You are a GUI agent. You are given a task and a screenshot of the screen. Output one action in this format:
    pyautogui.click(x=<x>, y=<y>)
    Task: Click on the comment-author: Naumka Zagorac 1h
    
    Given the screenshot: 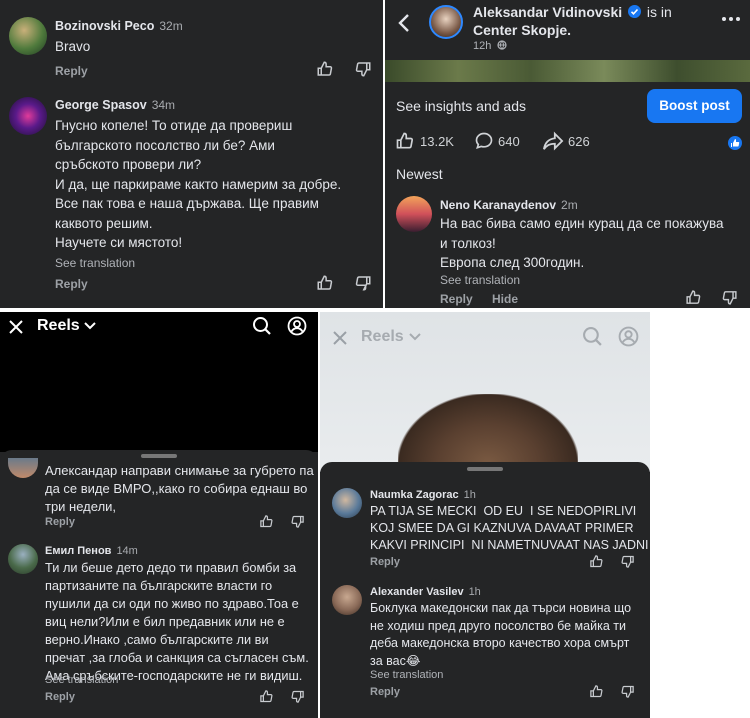 What is the action you would take?
    pyautogui.click(x=423, y=495)
    